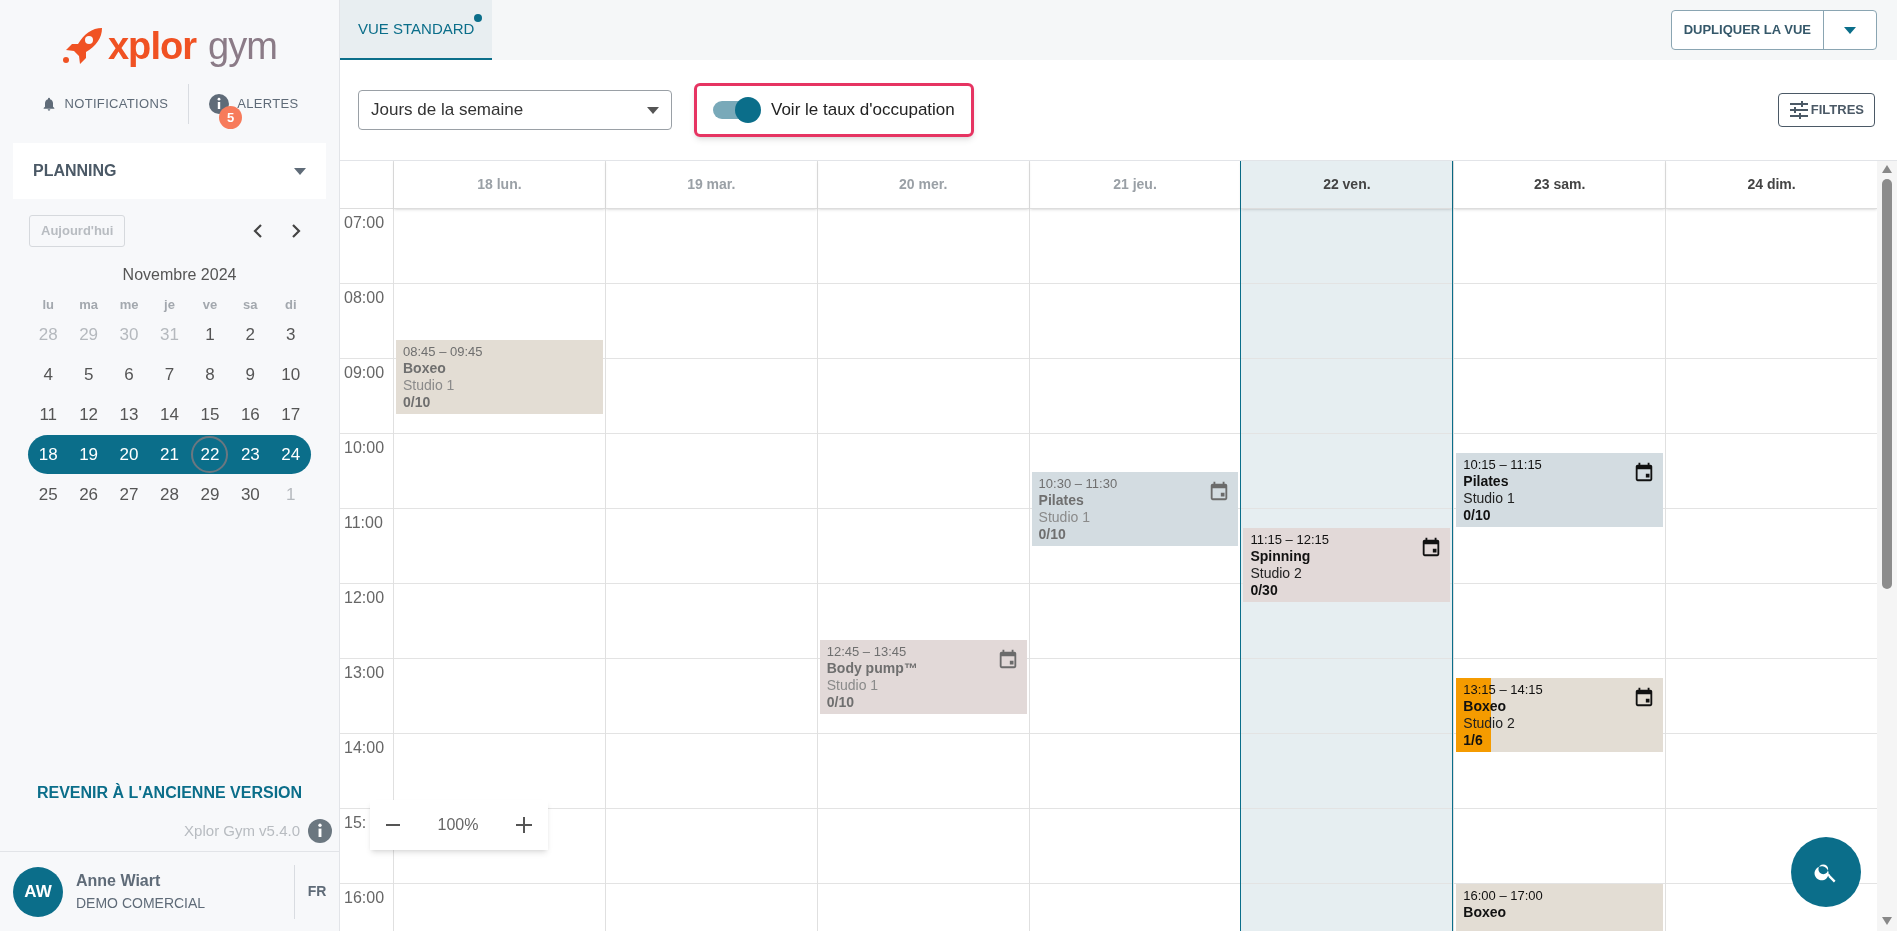  What do you see at coordinates (152, 46) in the screenshot?
I see `logo-brand: xplor` at bounding box center [152, 46].